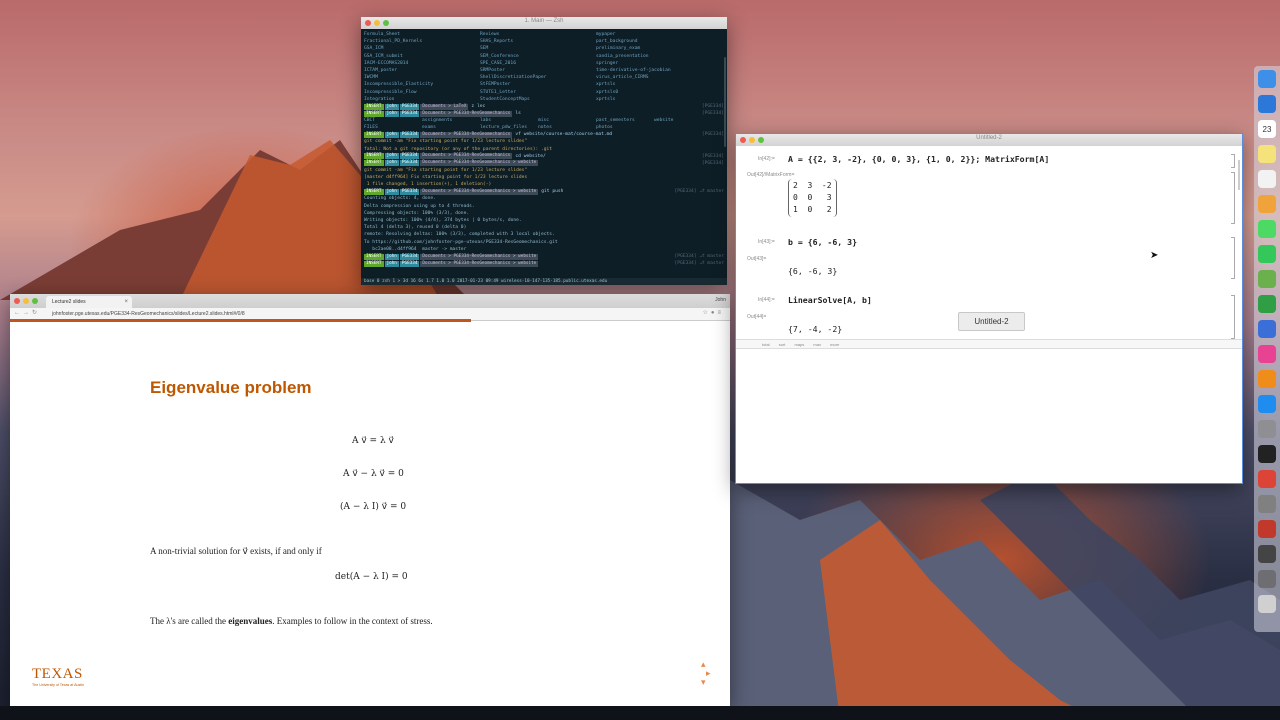 This screenshot has width=1280, height=720. I want to click on matrix-output: 2 3 -2 0 0 3 1 0 2, so click(812, 198).